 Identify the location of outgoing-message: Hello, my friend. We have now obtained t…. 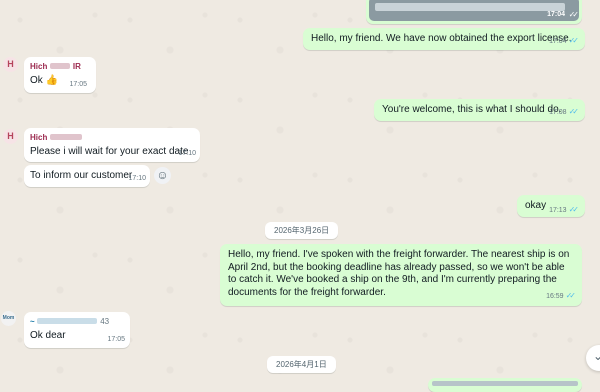
(444, 39).